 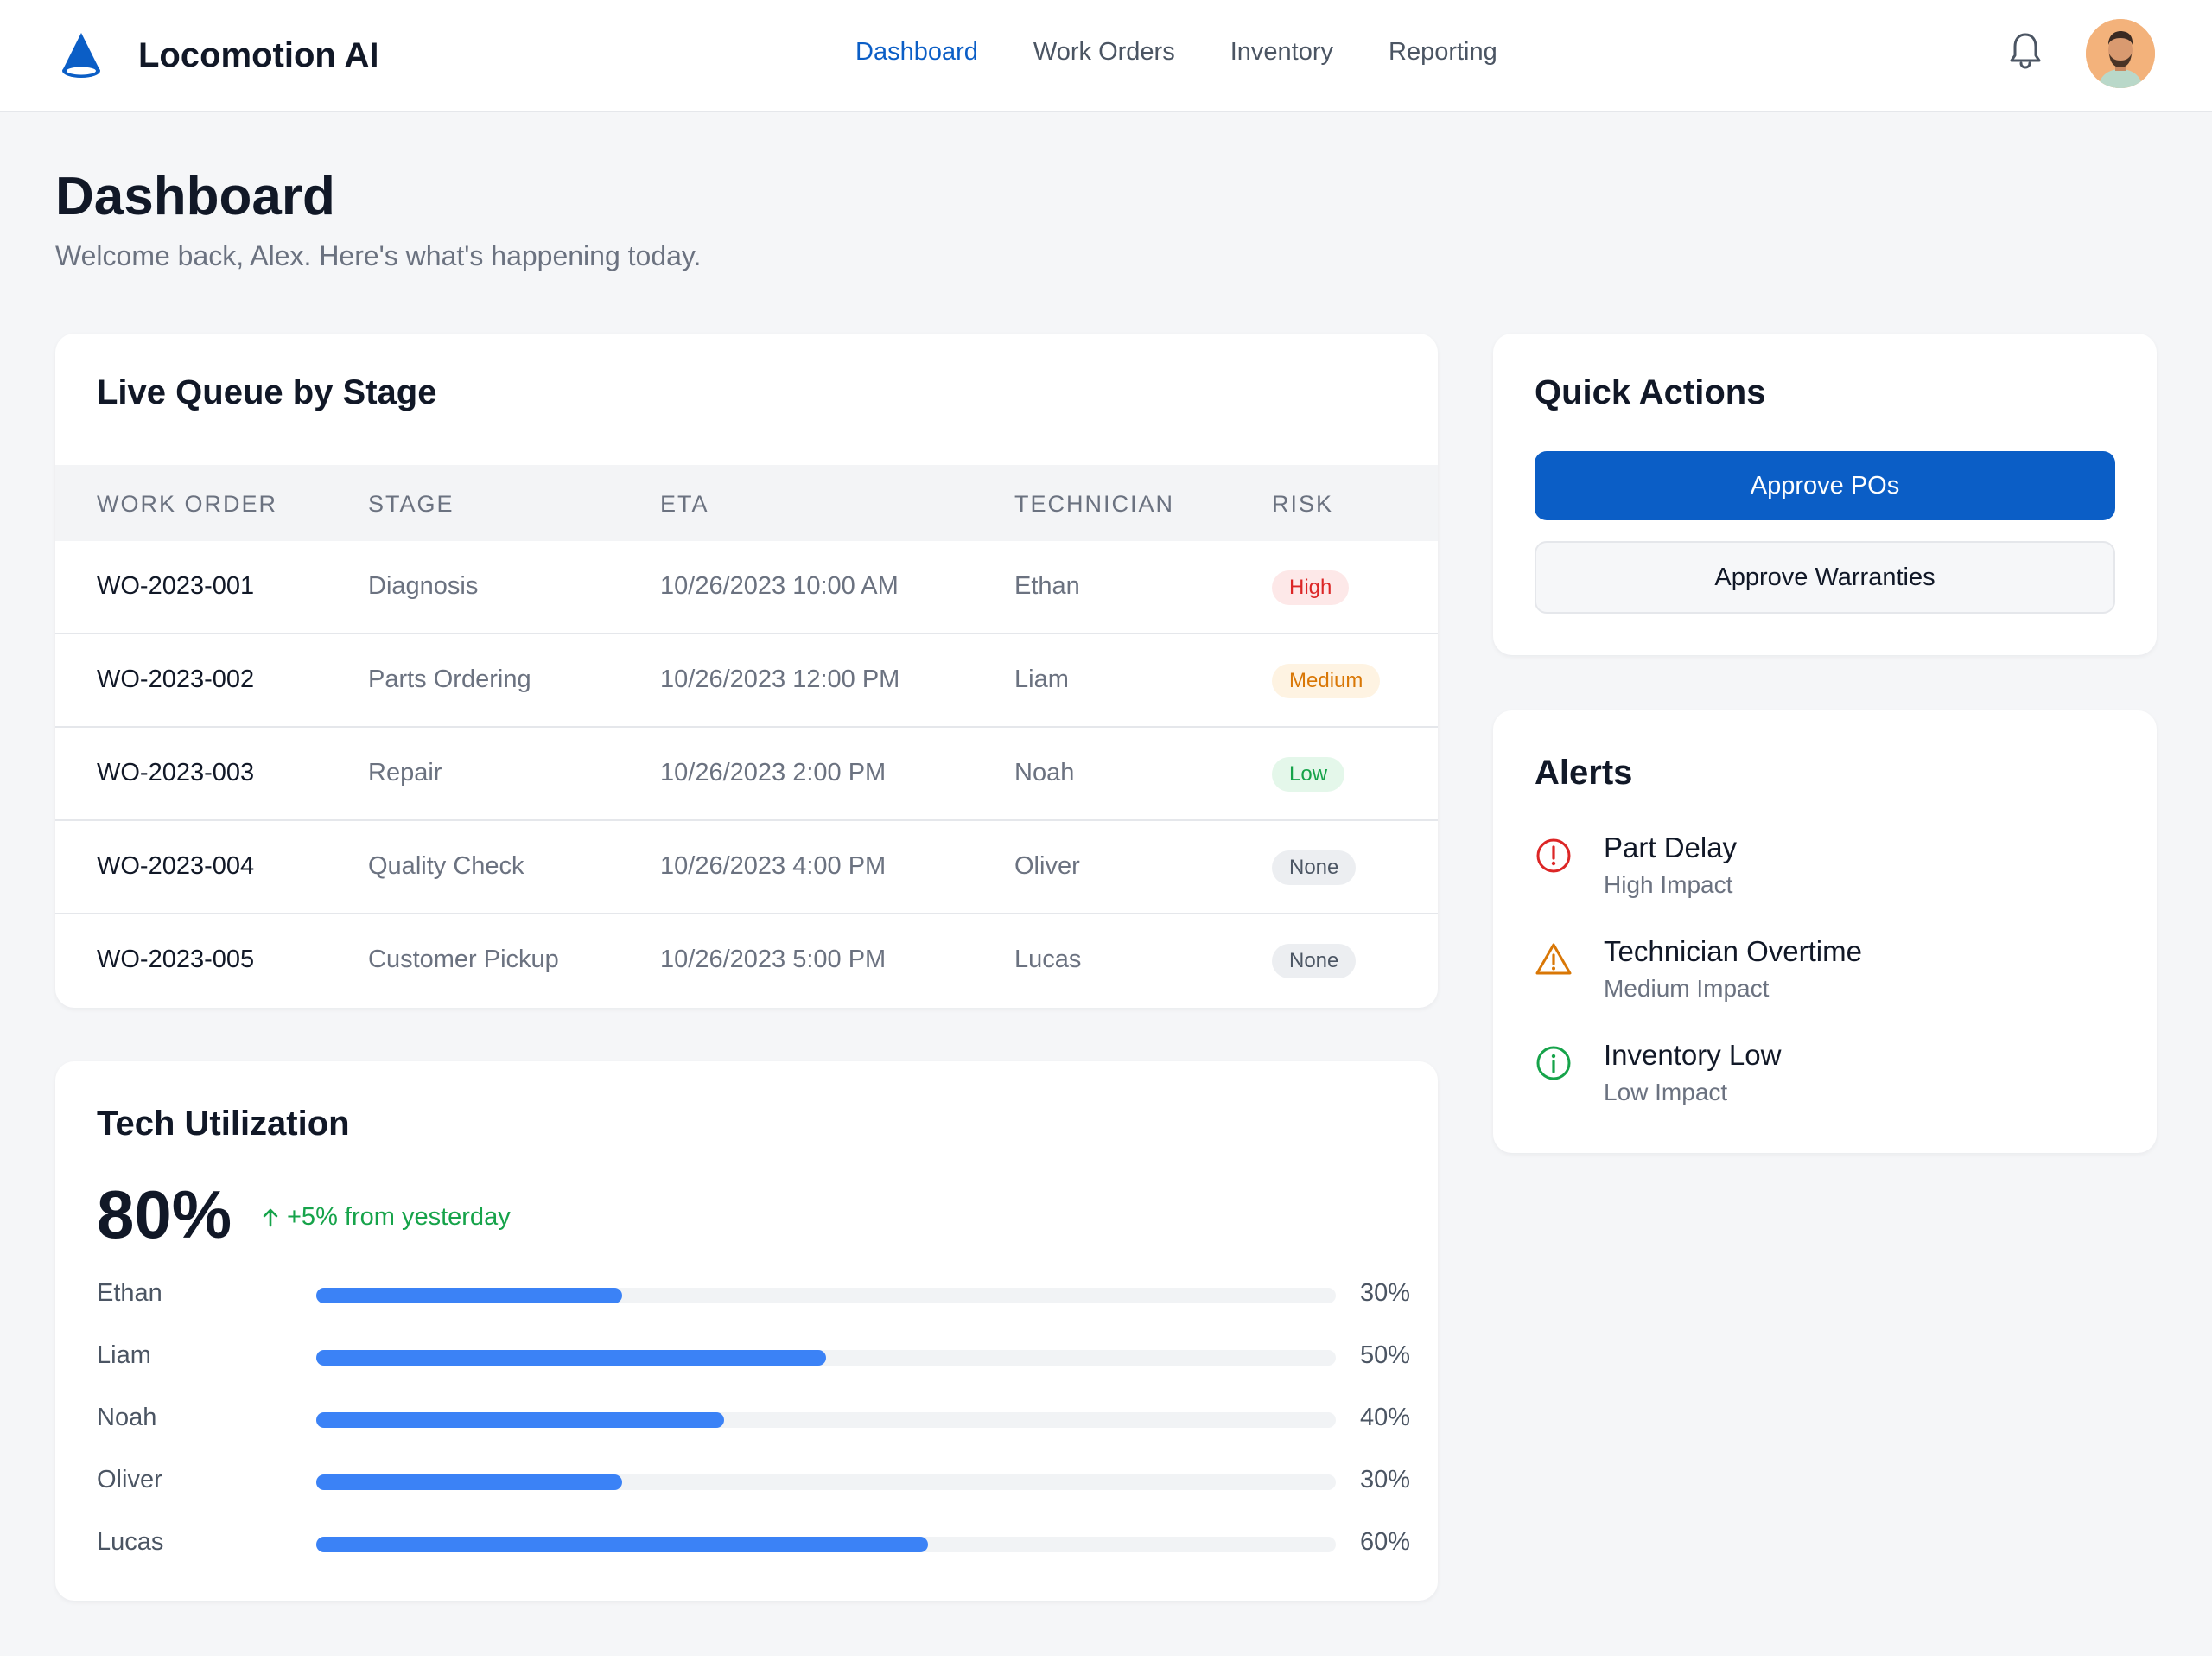 I want to click on eta: 10/26/2023 12:00 PM, so click(x=780, y=679).